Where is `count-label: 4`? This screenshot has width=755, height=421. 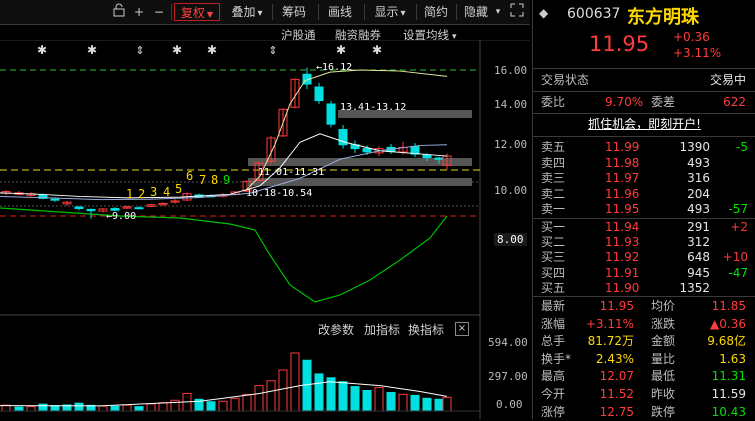
count-label: 4 is located at coordinates (167, 192).